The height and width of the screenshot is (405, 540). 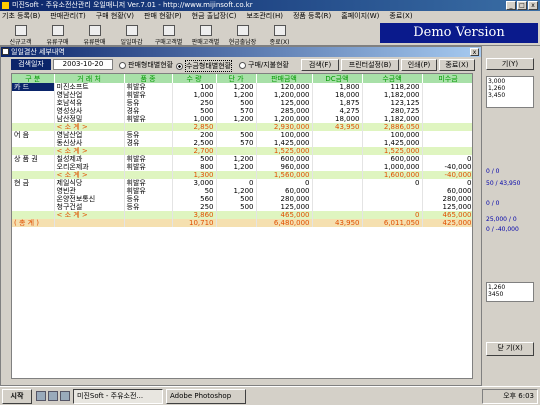 I want to click on col-sales-amount: 판매금액, so click(x=284, y=78).